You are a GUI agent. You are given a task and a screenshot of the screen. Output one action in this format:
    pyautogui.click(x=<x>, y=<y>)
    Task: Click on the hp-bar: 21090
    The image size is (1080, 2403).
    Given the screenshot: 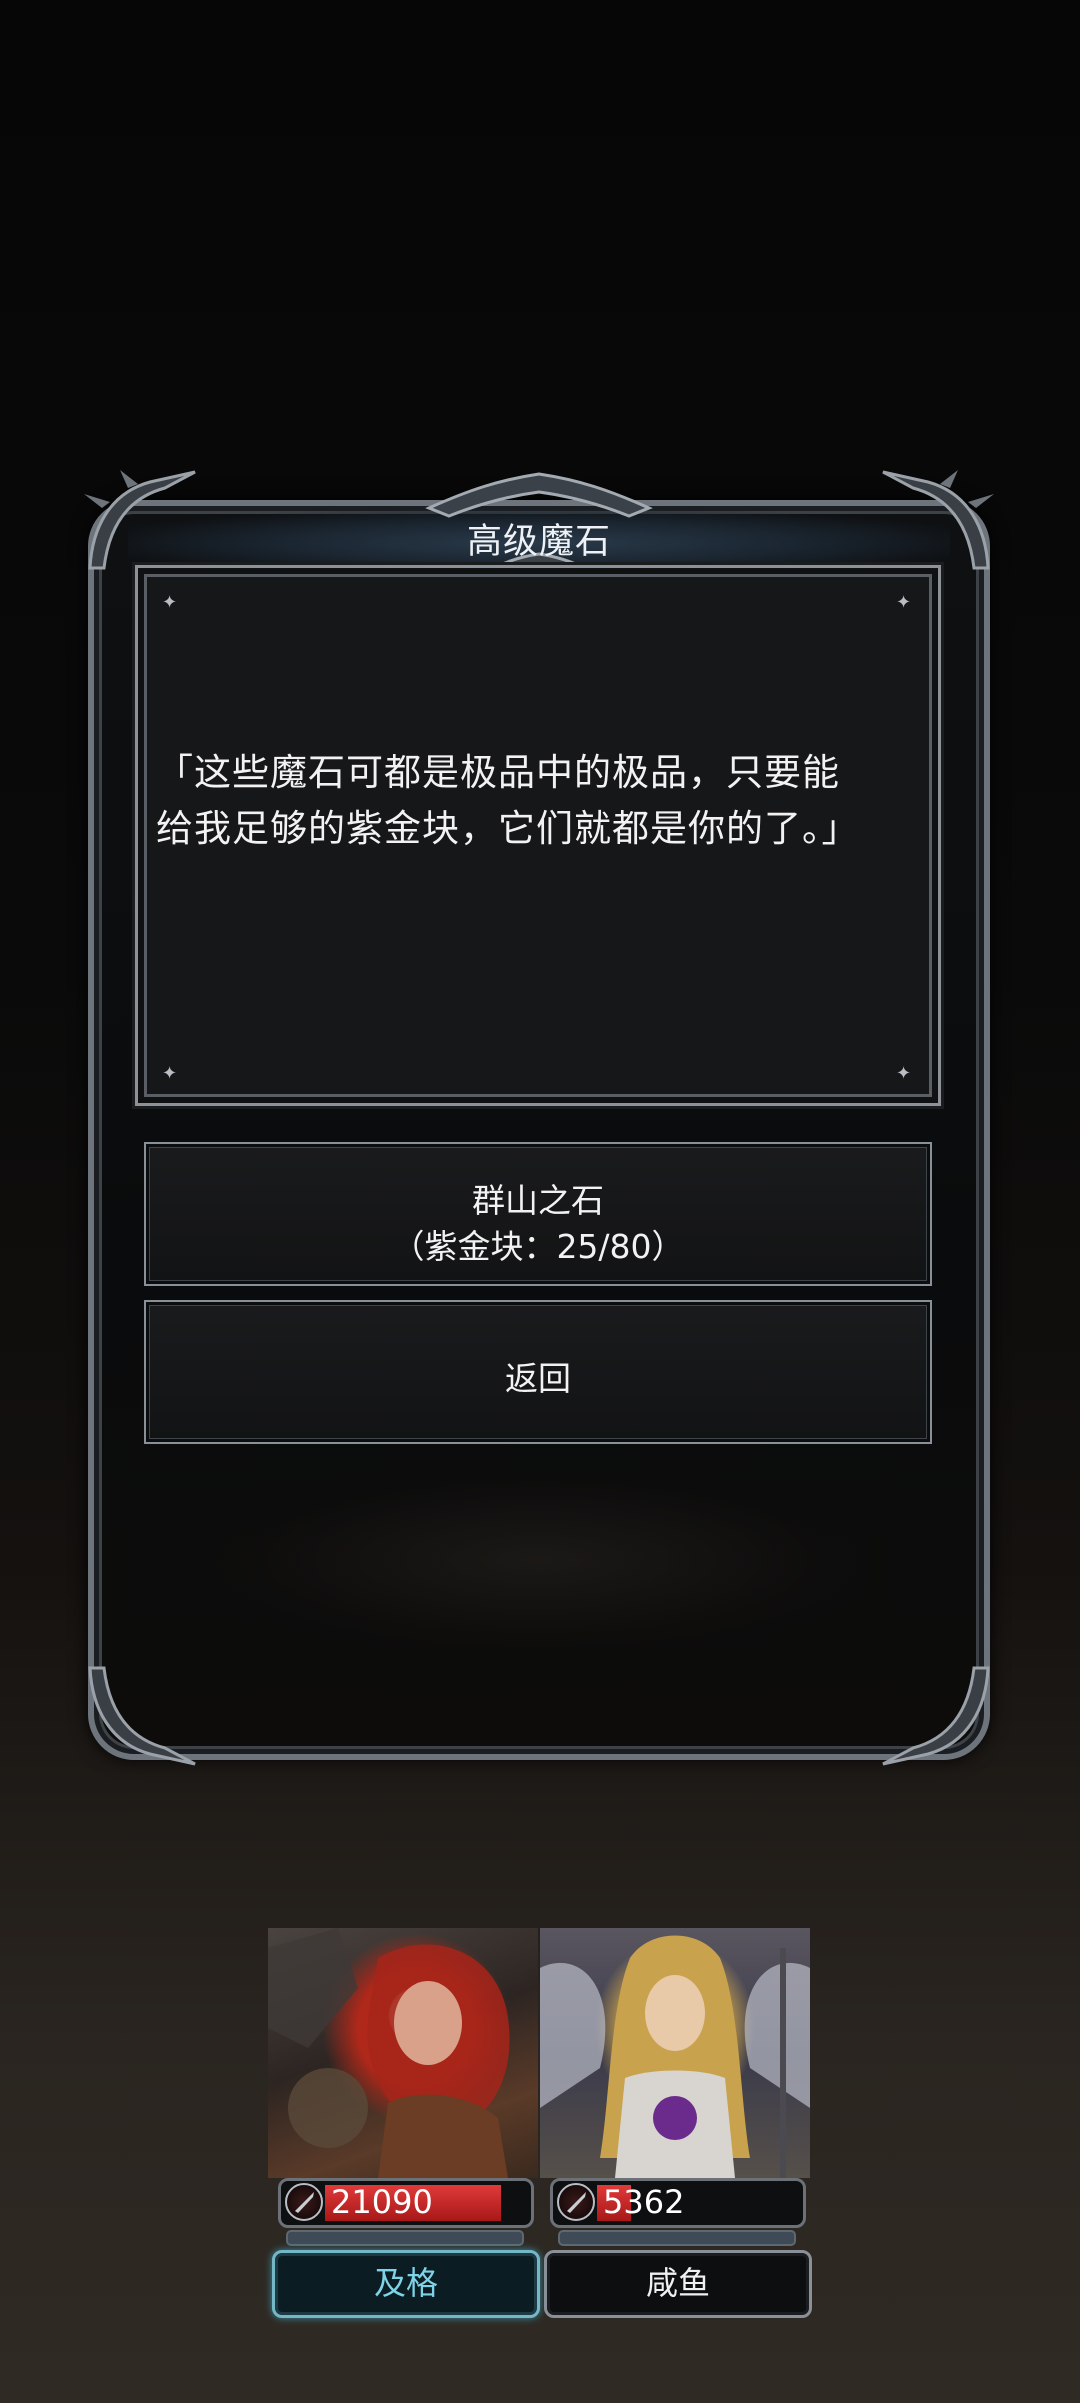 What is the action you would take?
    pyautogui.click(x=406, y=2203)
    